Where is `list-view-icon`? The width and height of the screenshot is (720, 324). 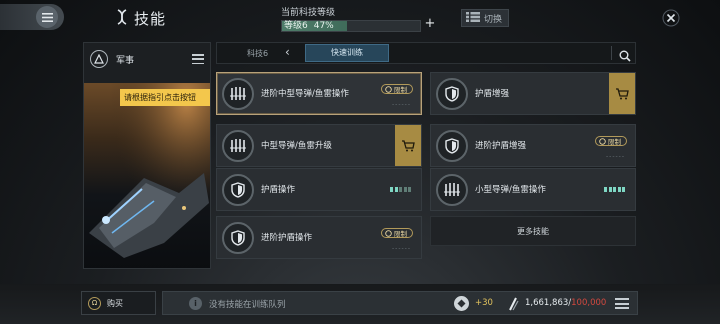 list-view-icon is located at coordinates (473, 18).